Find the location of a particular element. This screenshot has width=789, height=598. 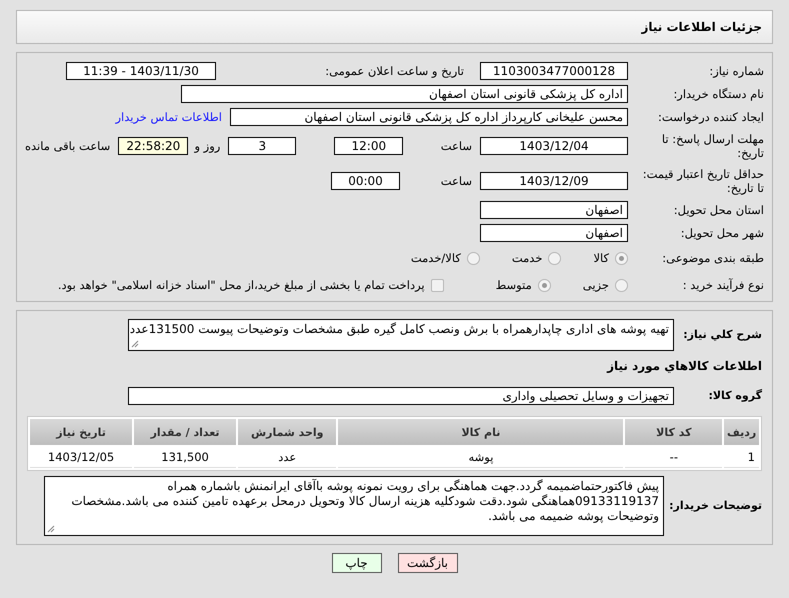

field-label: نوع فرآیند خرید : is located at coordinates (723, 285).